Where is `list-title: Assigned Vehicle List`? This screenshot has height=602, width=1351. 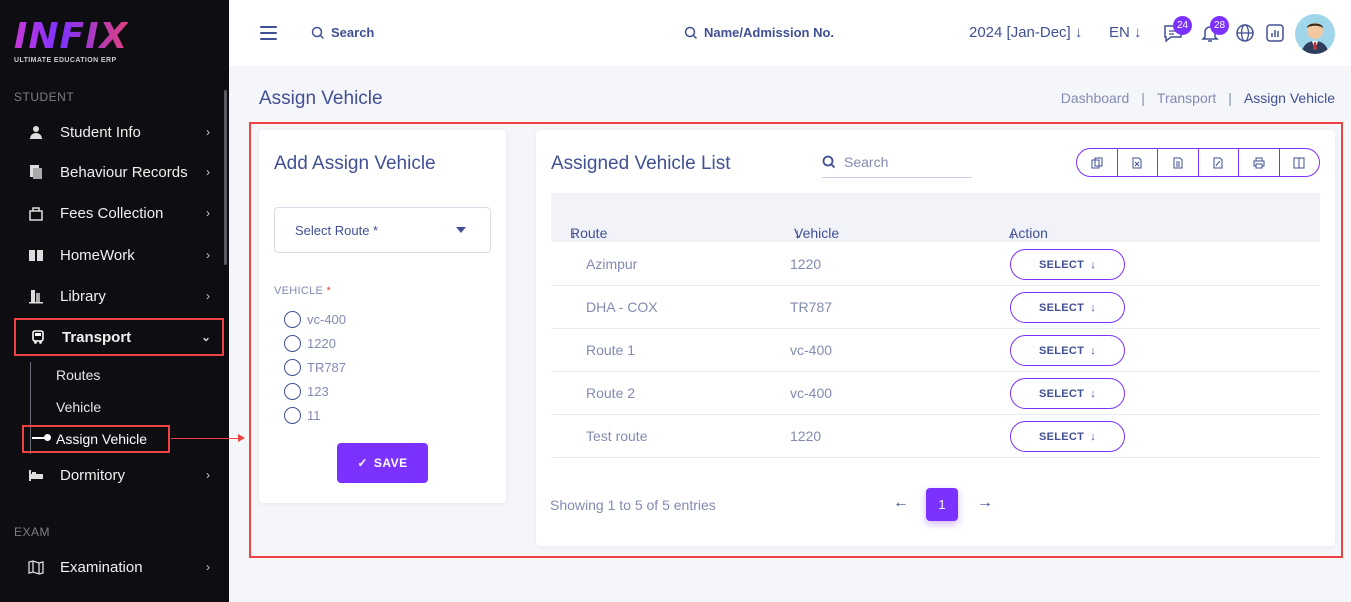 list-title: Assigned Vehicle List is located at coordinates (641, 163).